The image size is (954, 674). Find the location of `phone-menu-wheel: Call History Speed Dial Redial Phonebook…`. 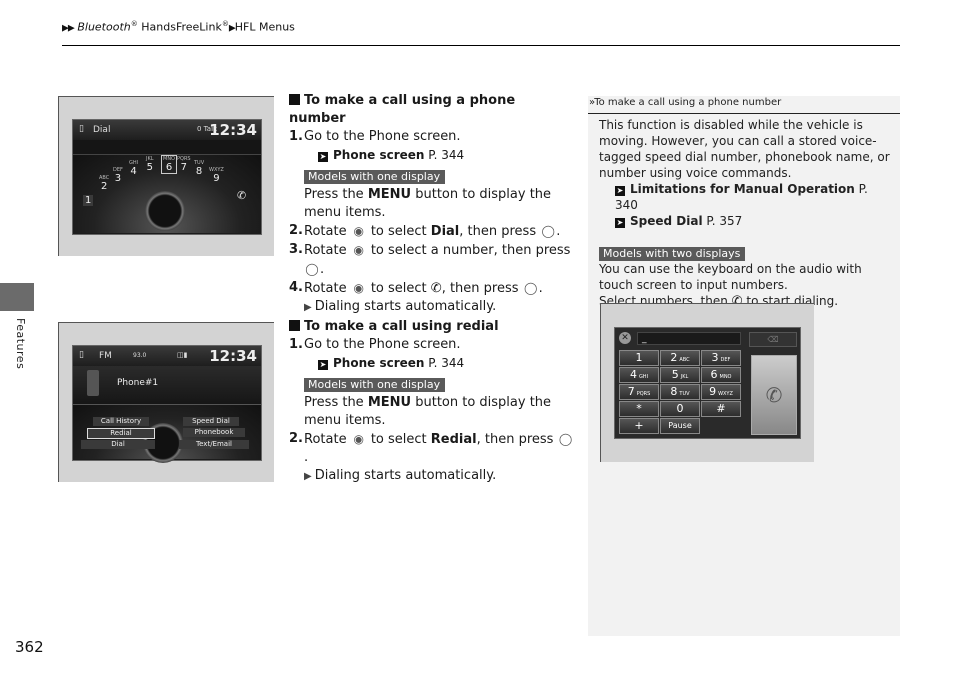

phone-menu-wheel: Call History Speed Dial Redial Phonebook… is located at coordinates (167, 434).